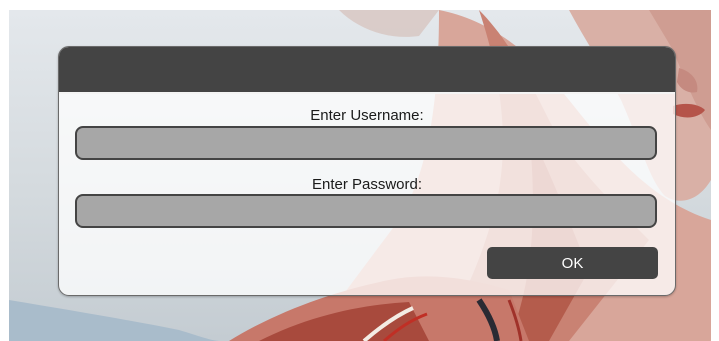  I want to click on username-input, so click(366, 143).